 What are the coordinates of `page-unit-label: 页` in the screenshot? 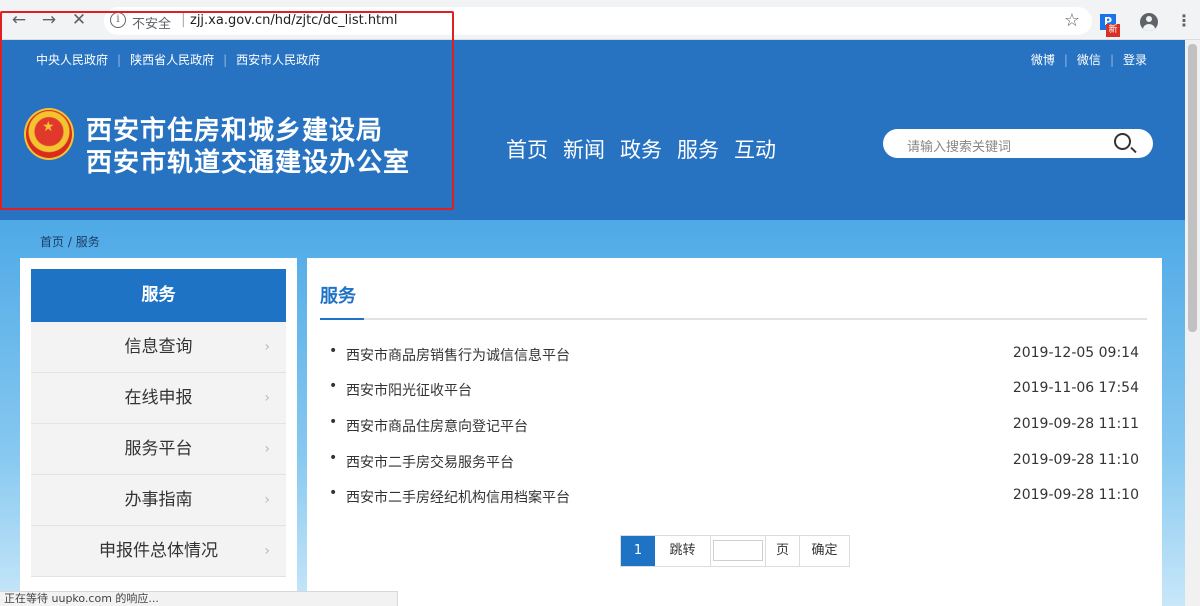 It's located at (783, 551).